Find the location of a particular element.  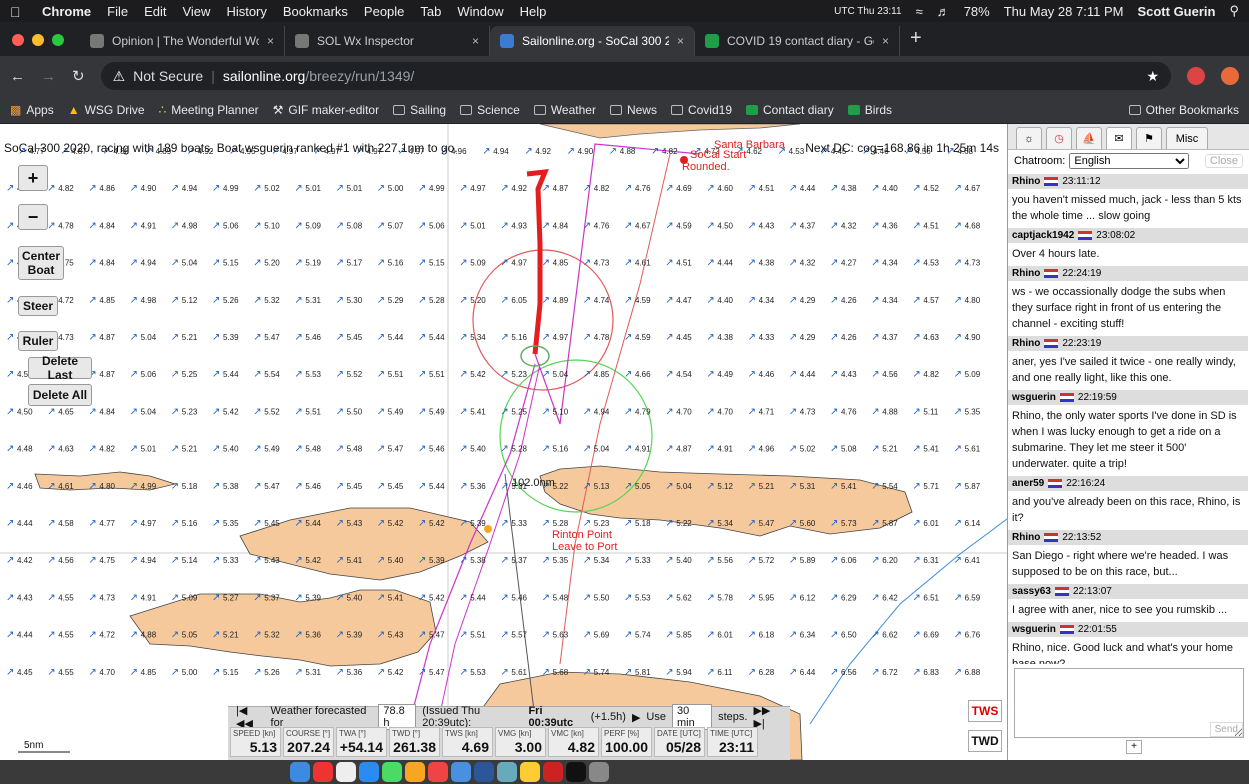

menu-help: Help is located at coordinates (533, 11).